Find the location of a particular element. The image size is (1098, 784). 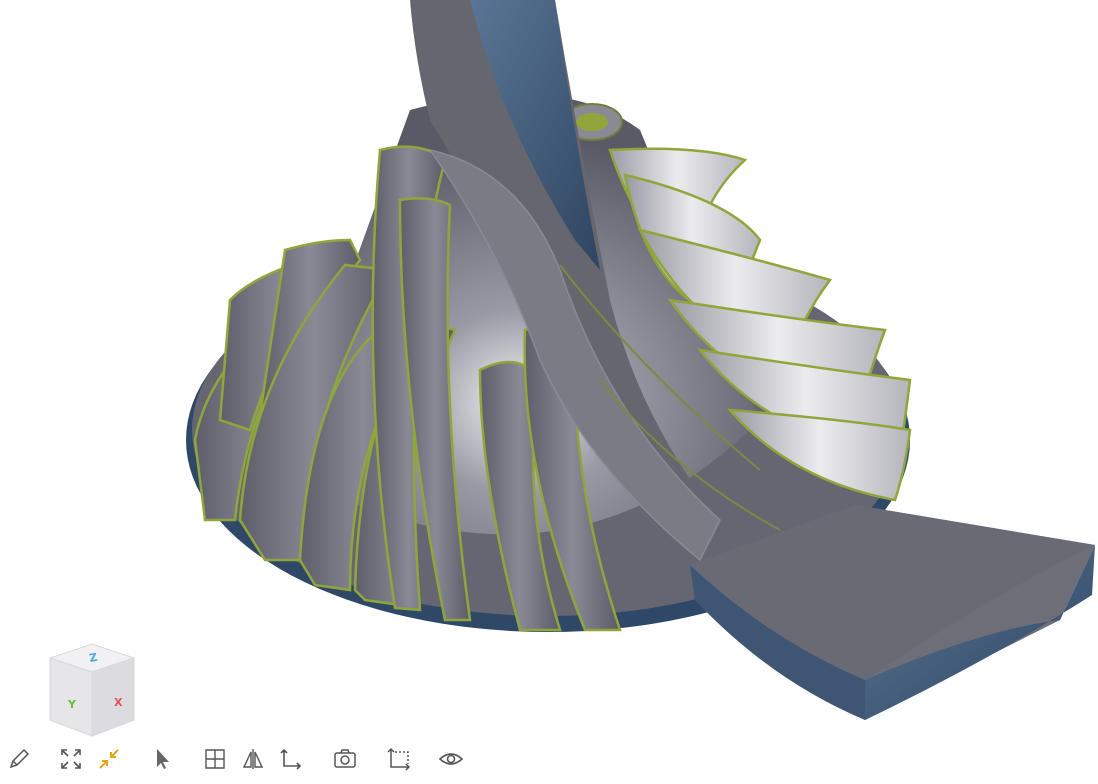

camera-icon is located at coordinates (345, 759).